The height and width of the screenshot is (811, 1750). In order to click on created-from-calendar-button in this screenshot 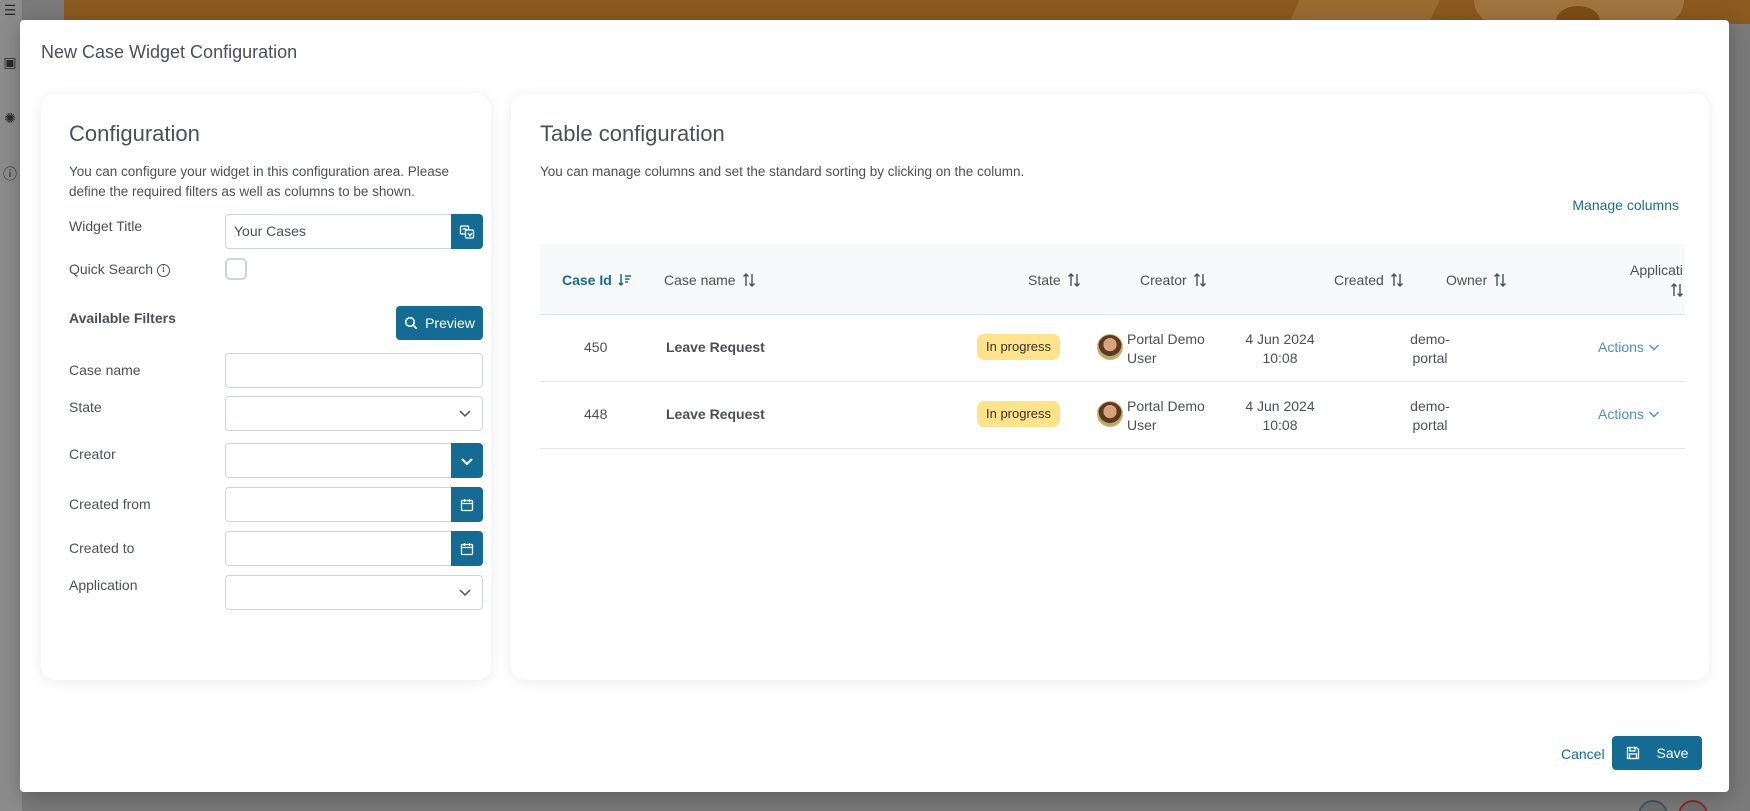, I will do `click(467, 504)`.